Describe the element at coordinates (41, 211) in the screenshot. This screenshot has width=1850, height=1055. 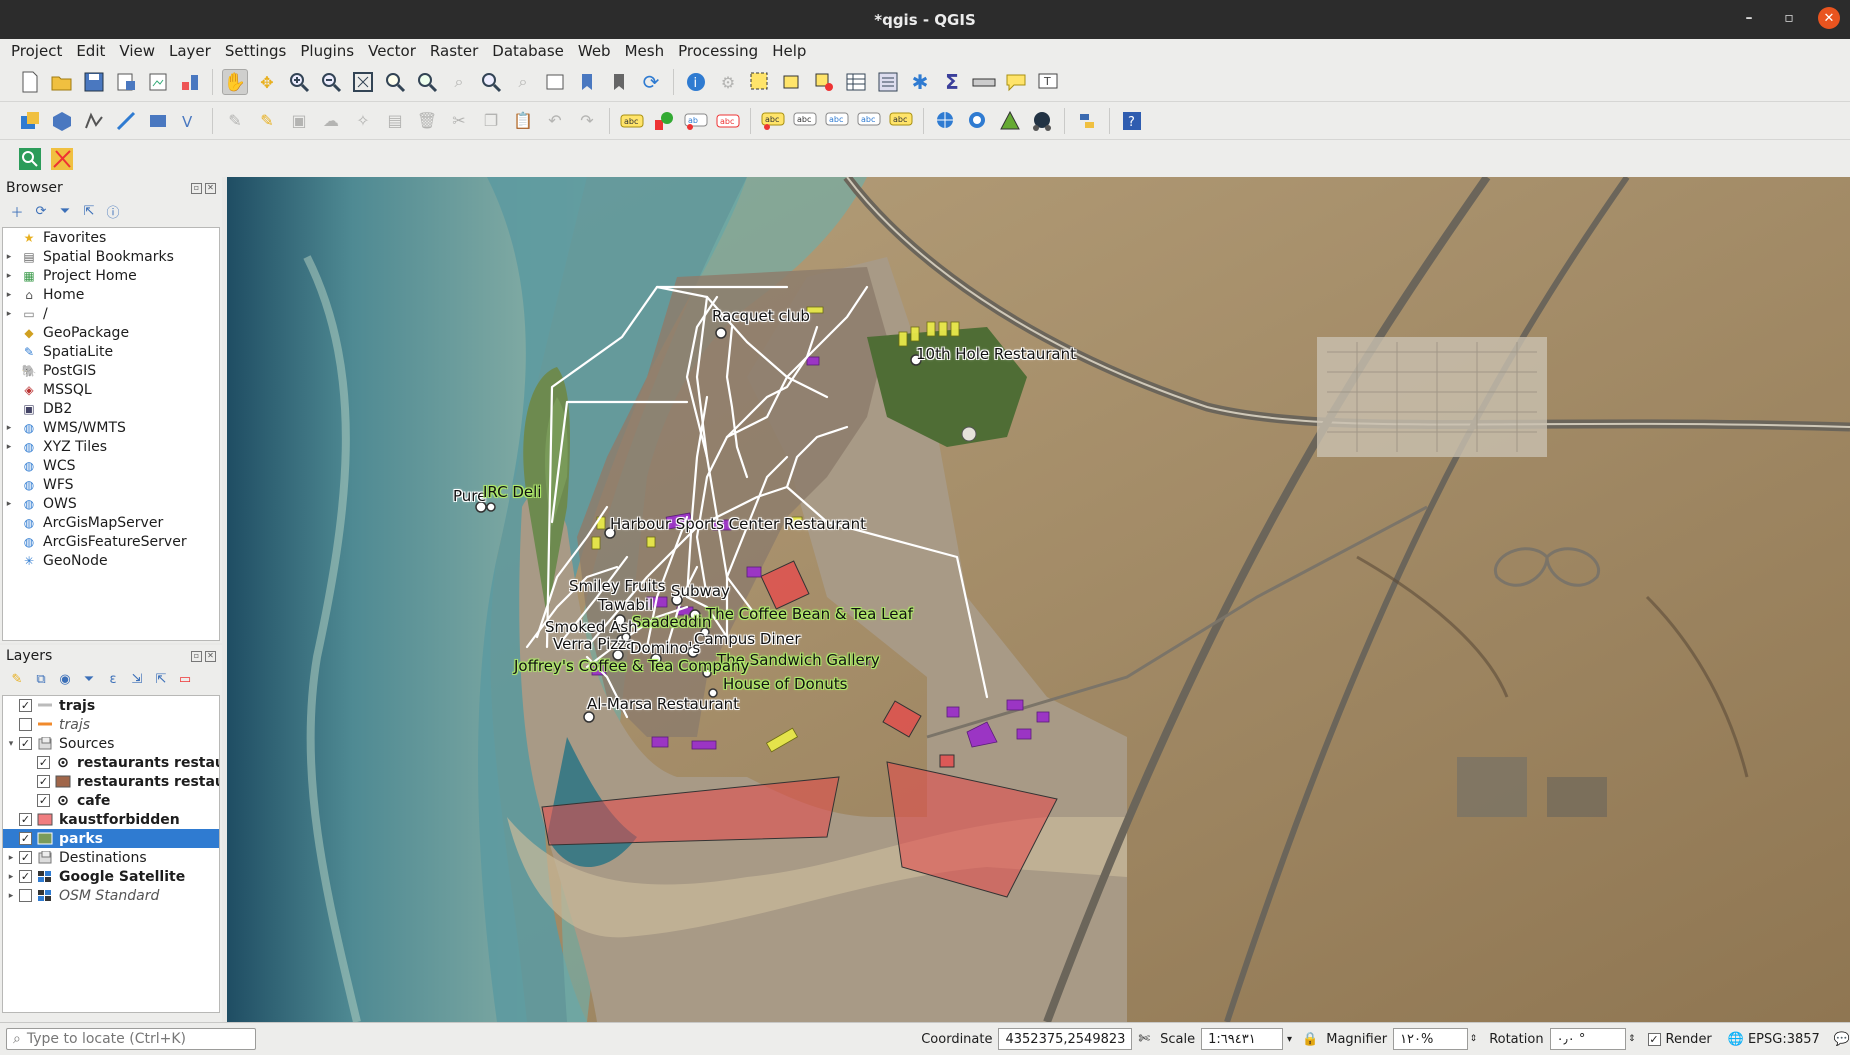
I see `refresh-browser-icon: ⟳` at that location.